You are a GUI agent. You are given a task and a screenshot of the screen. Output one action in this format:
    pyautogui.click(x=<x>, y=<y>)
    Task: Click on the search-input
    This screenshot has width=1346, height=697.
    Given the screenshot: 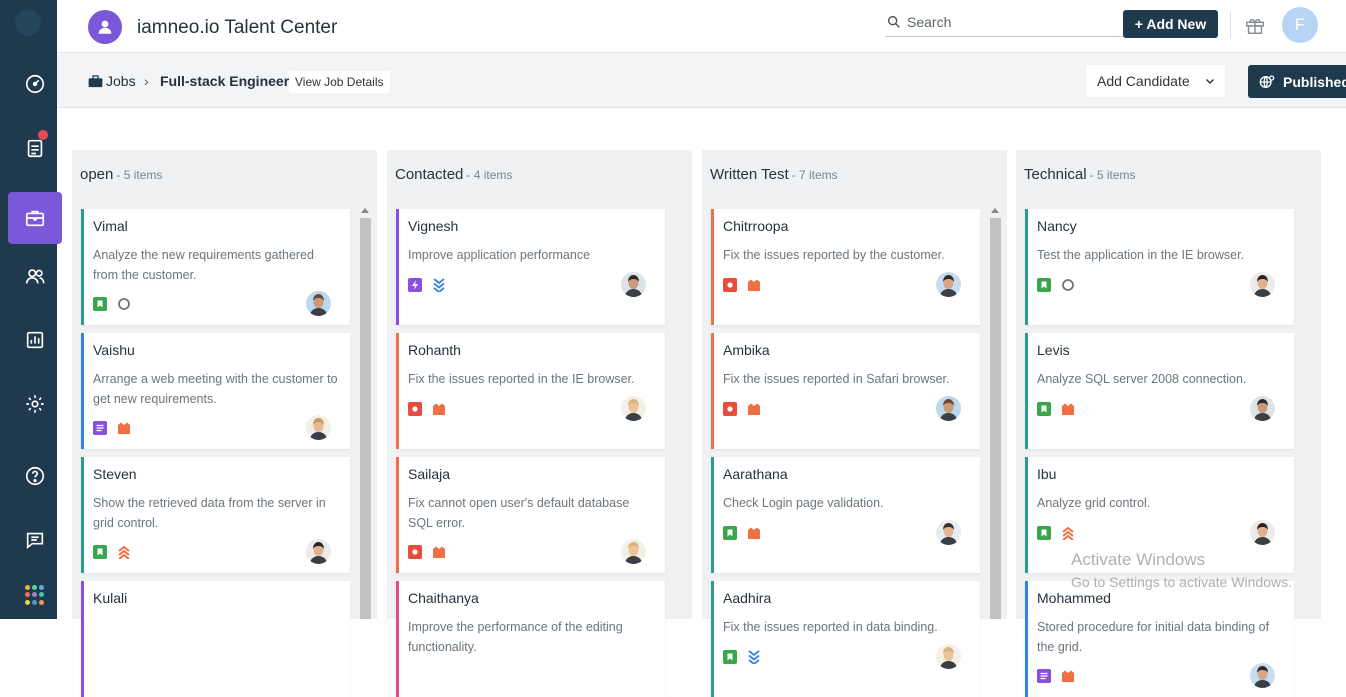 What is the action you would take?
    pyautogui.click(x=1012, y=22)
    